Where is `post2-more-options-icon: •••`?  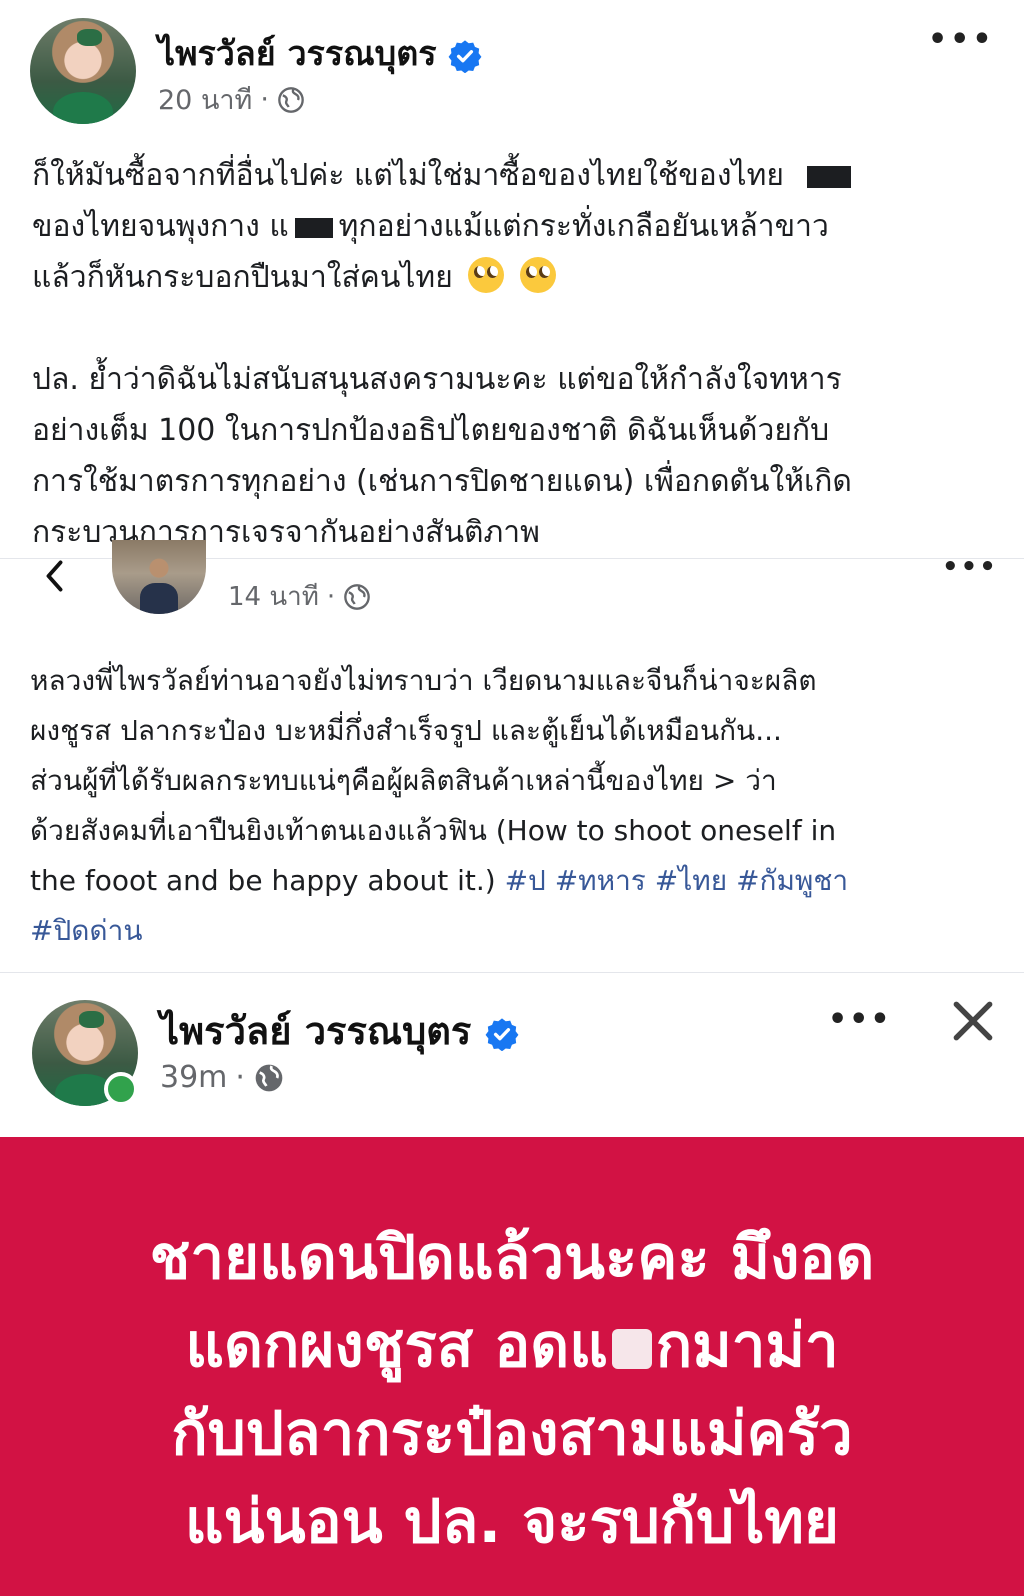 post2-more-options-icon: ••• is located at coordinates (970, 567).